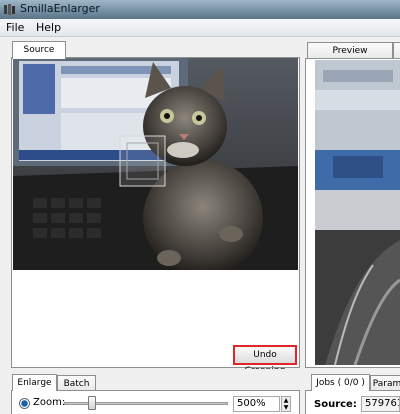 The height and width of the screenshot is (414, 400). What do you see at coordinates (39, 50) in the screenshot?
I see `tab-source: Source` at bounding box center [39, 50].